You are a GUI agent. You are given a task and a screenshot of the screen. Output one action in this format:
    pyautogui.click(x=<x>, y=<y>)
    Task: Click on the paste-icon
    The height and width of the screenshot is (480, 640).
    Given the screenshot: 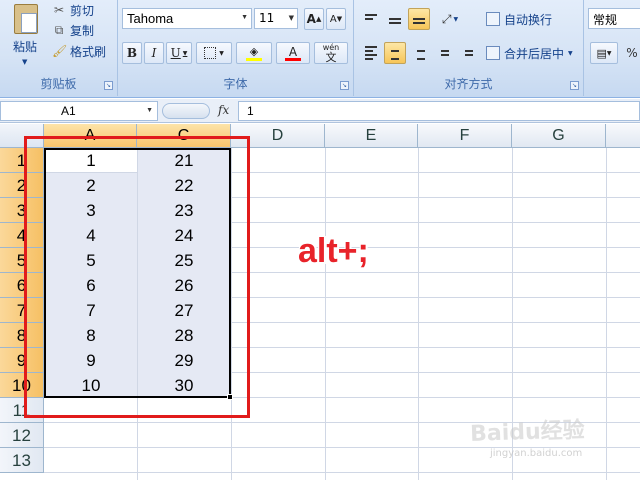 What is the action you would take?
    pyautogui.click(x=26, y=19)
    